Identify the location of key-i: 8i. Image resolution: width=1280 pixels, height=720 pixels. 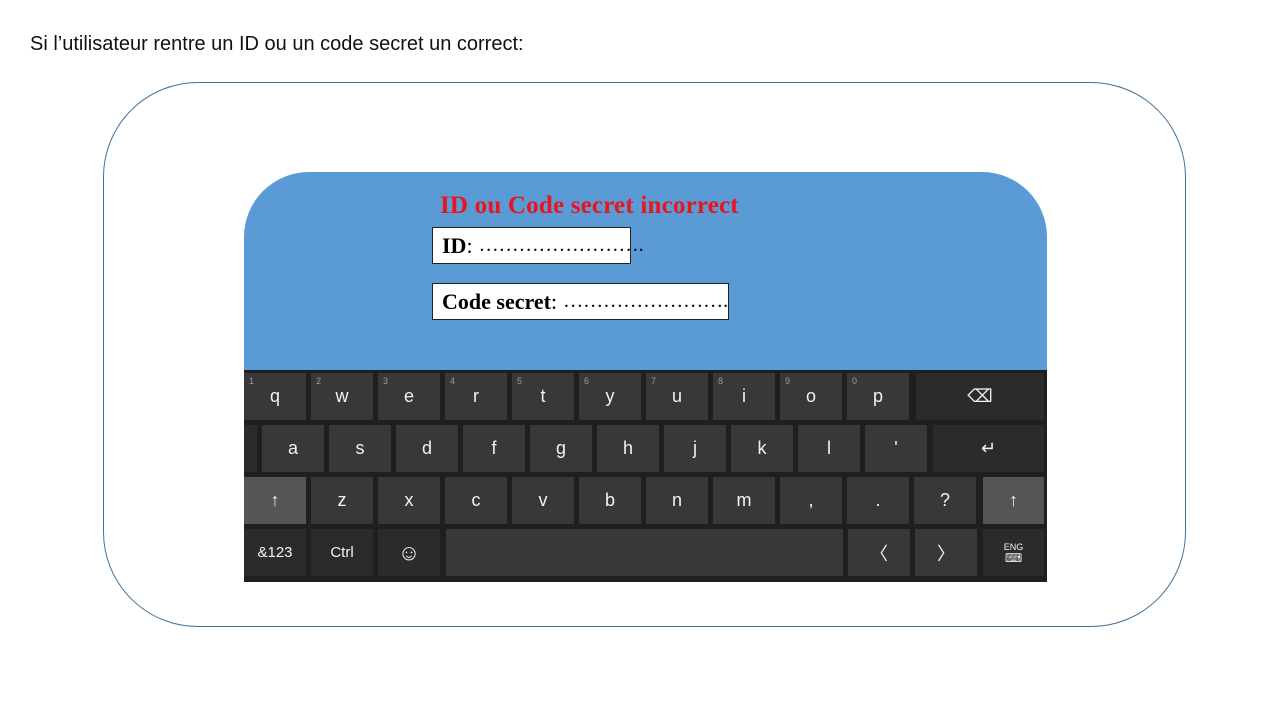
(744, 396).